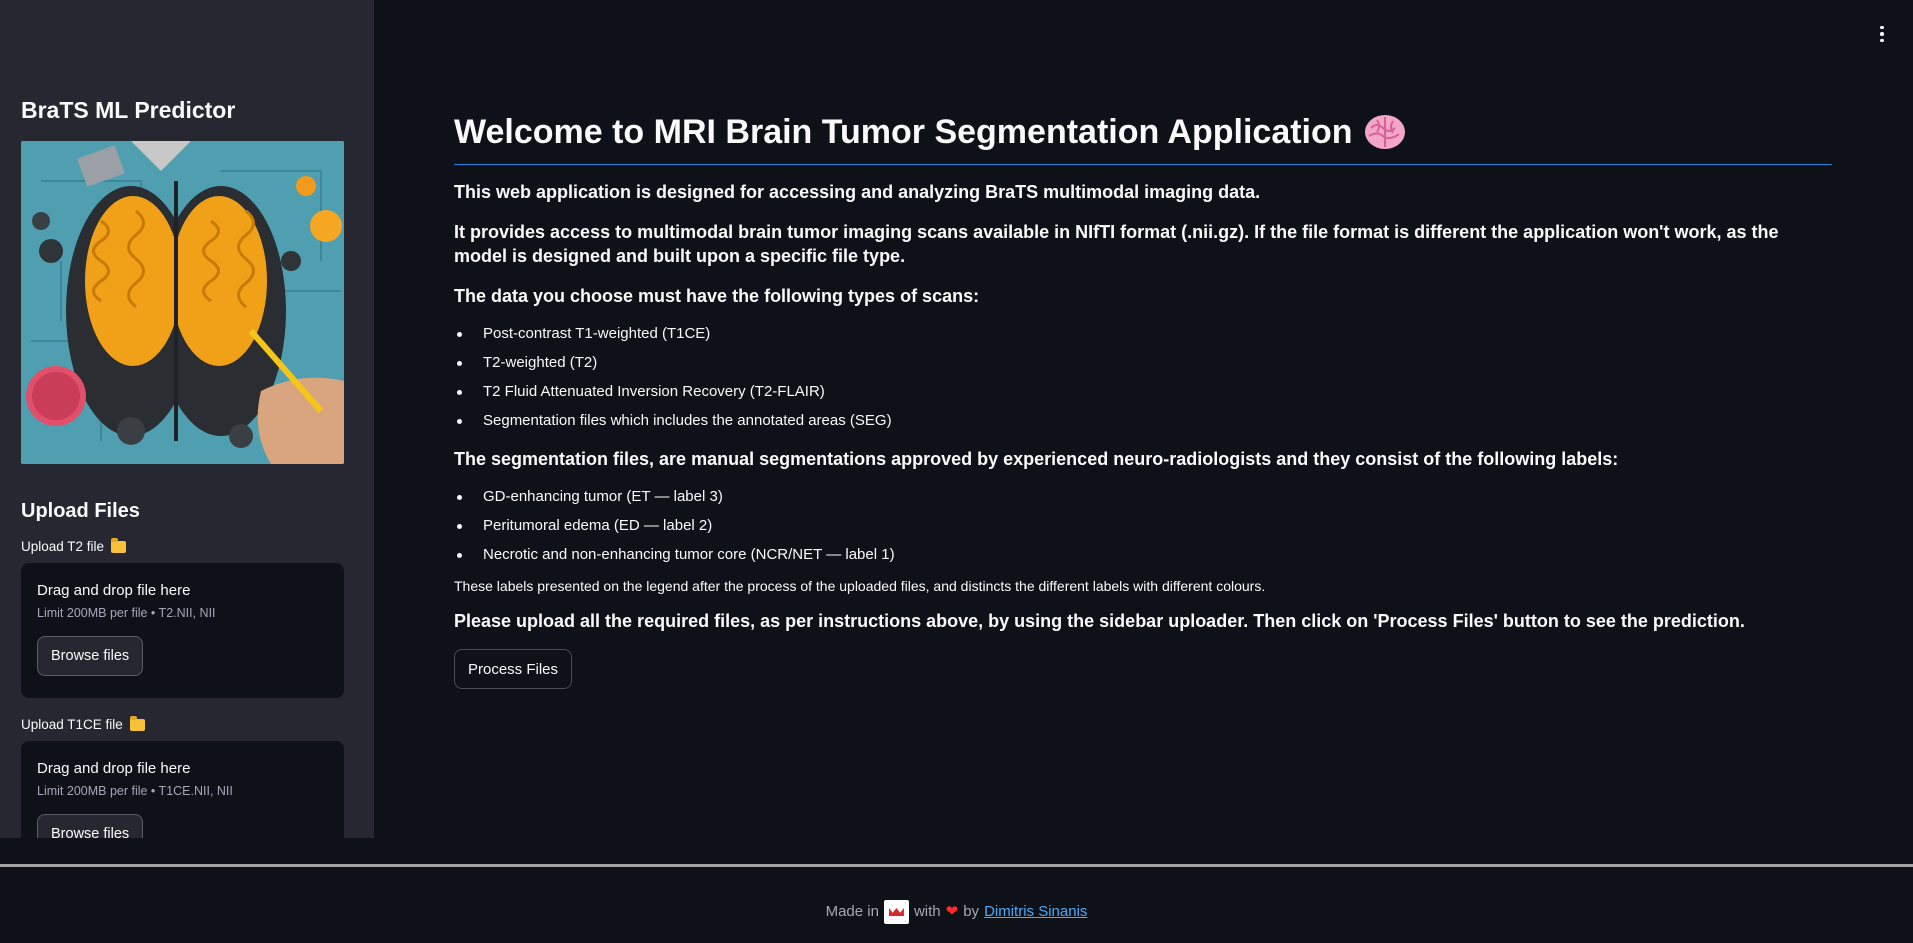 The width and height of the screenshot is (1913, 943). Describe the element at coordinates (927, 911) in the screenshot. I see `footer-with: with` at that location.